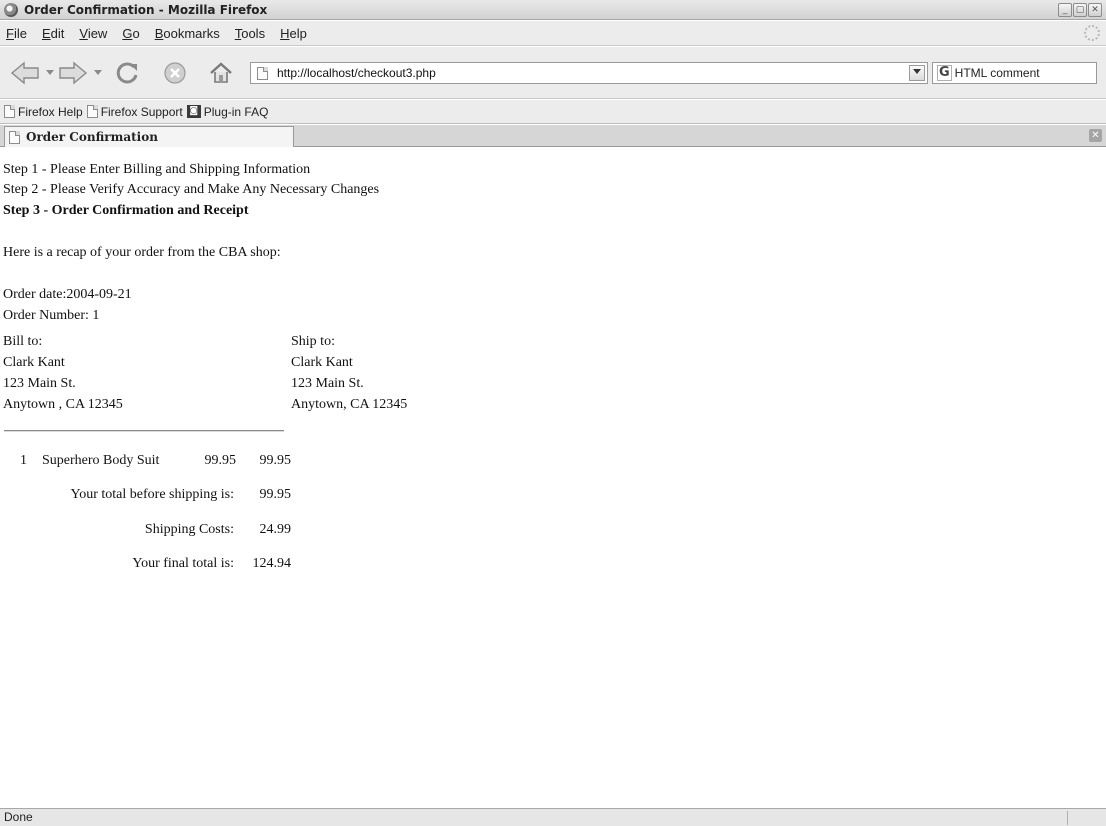  I want to click on back-history-dropdown, so click(50, 73).